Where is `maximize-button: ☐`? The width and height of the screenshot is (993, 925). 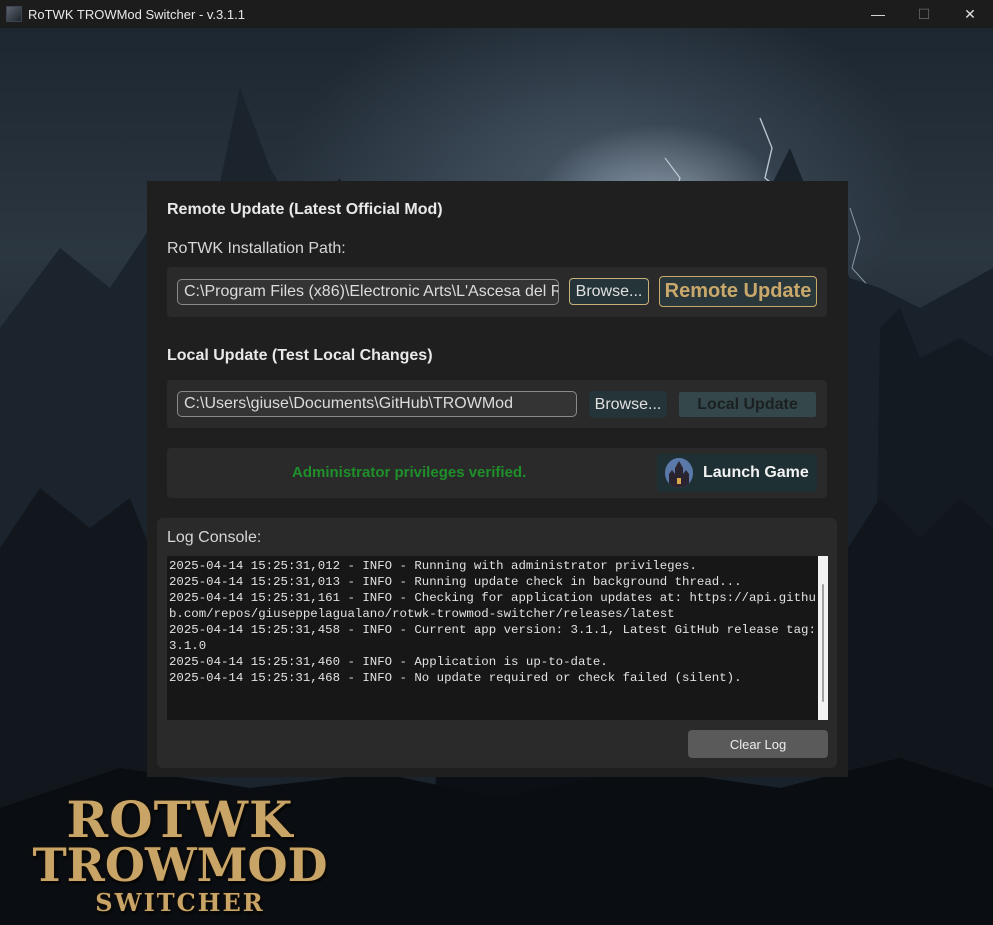 maximize-button: ☐ is located at coordinates (924, 14).